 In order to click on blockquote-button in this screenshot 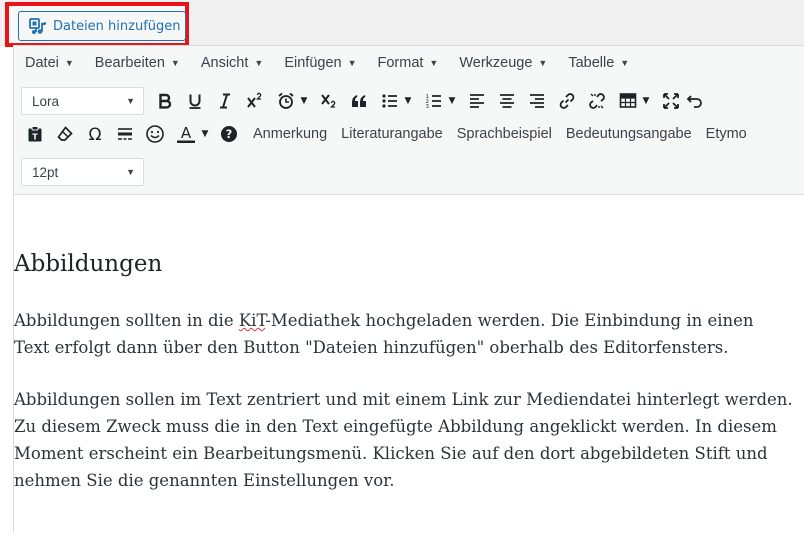, I will do `click(359, 101)`.